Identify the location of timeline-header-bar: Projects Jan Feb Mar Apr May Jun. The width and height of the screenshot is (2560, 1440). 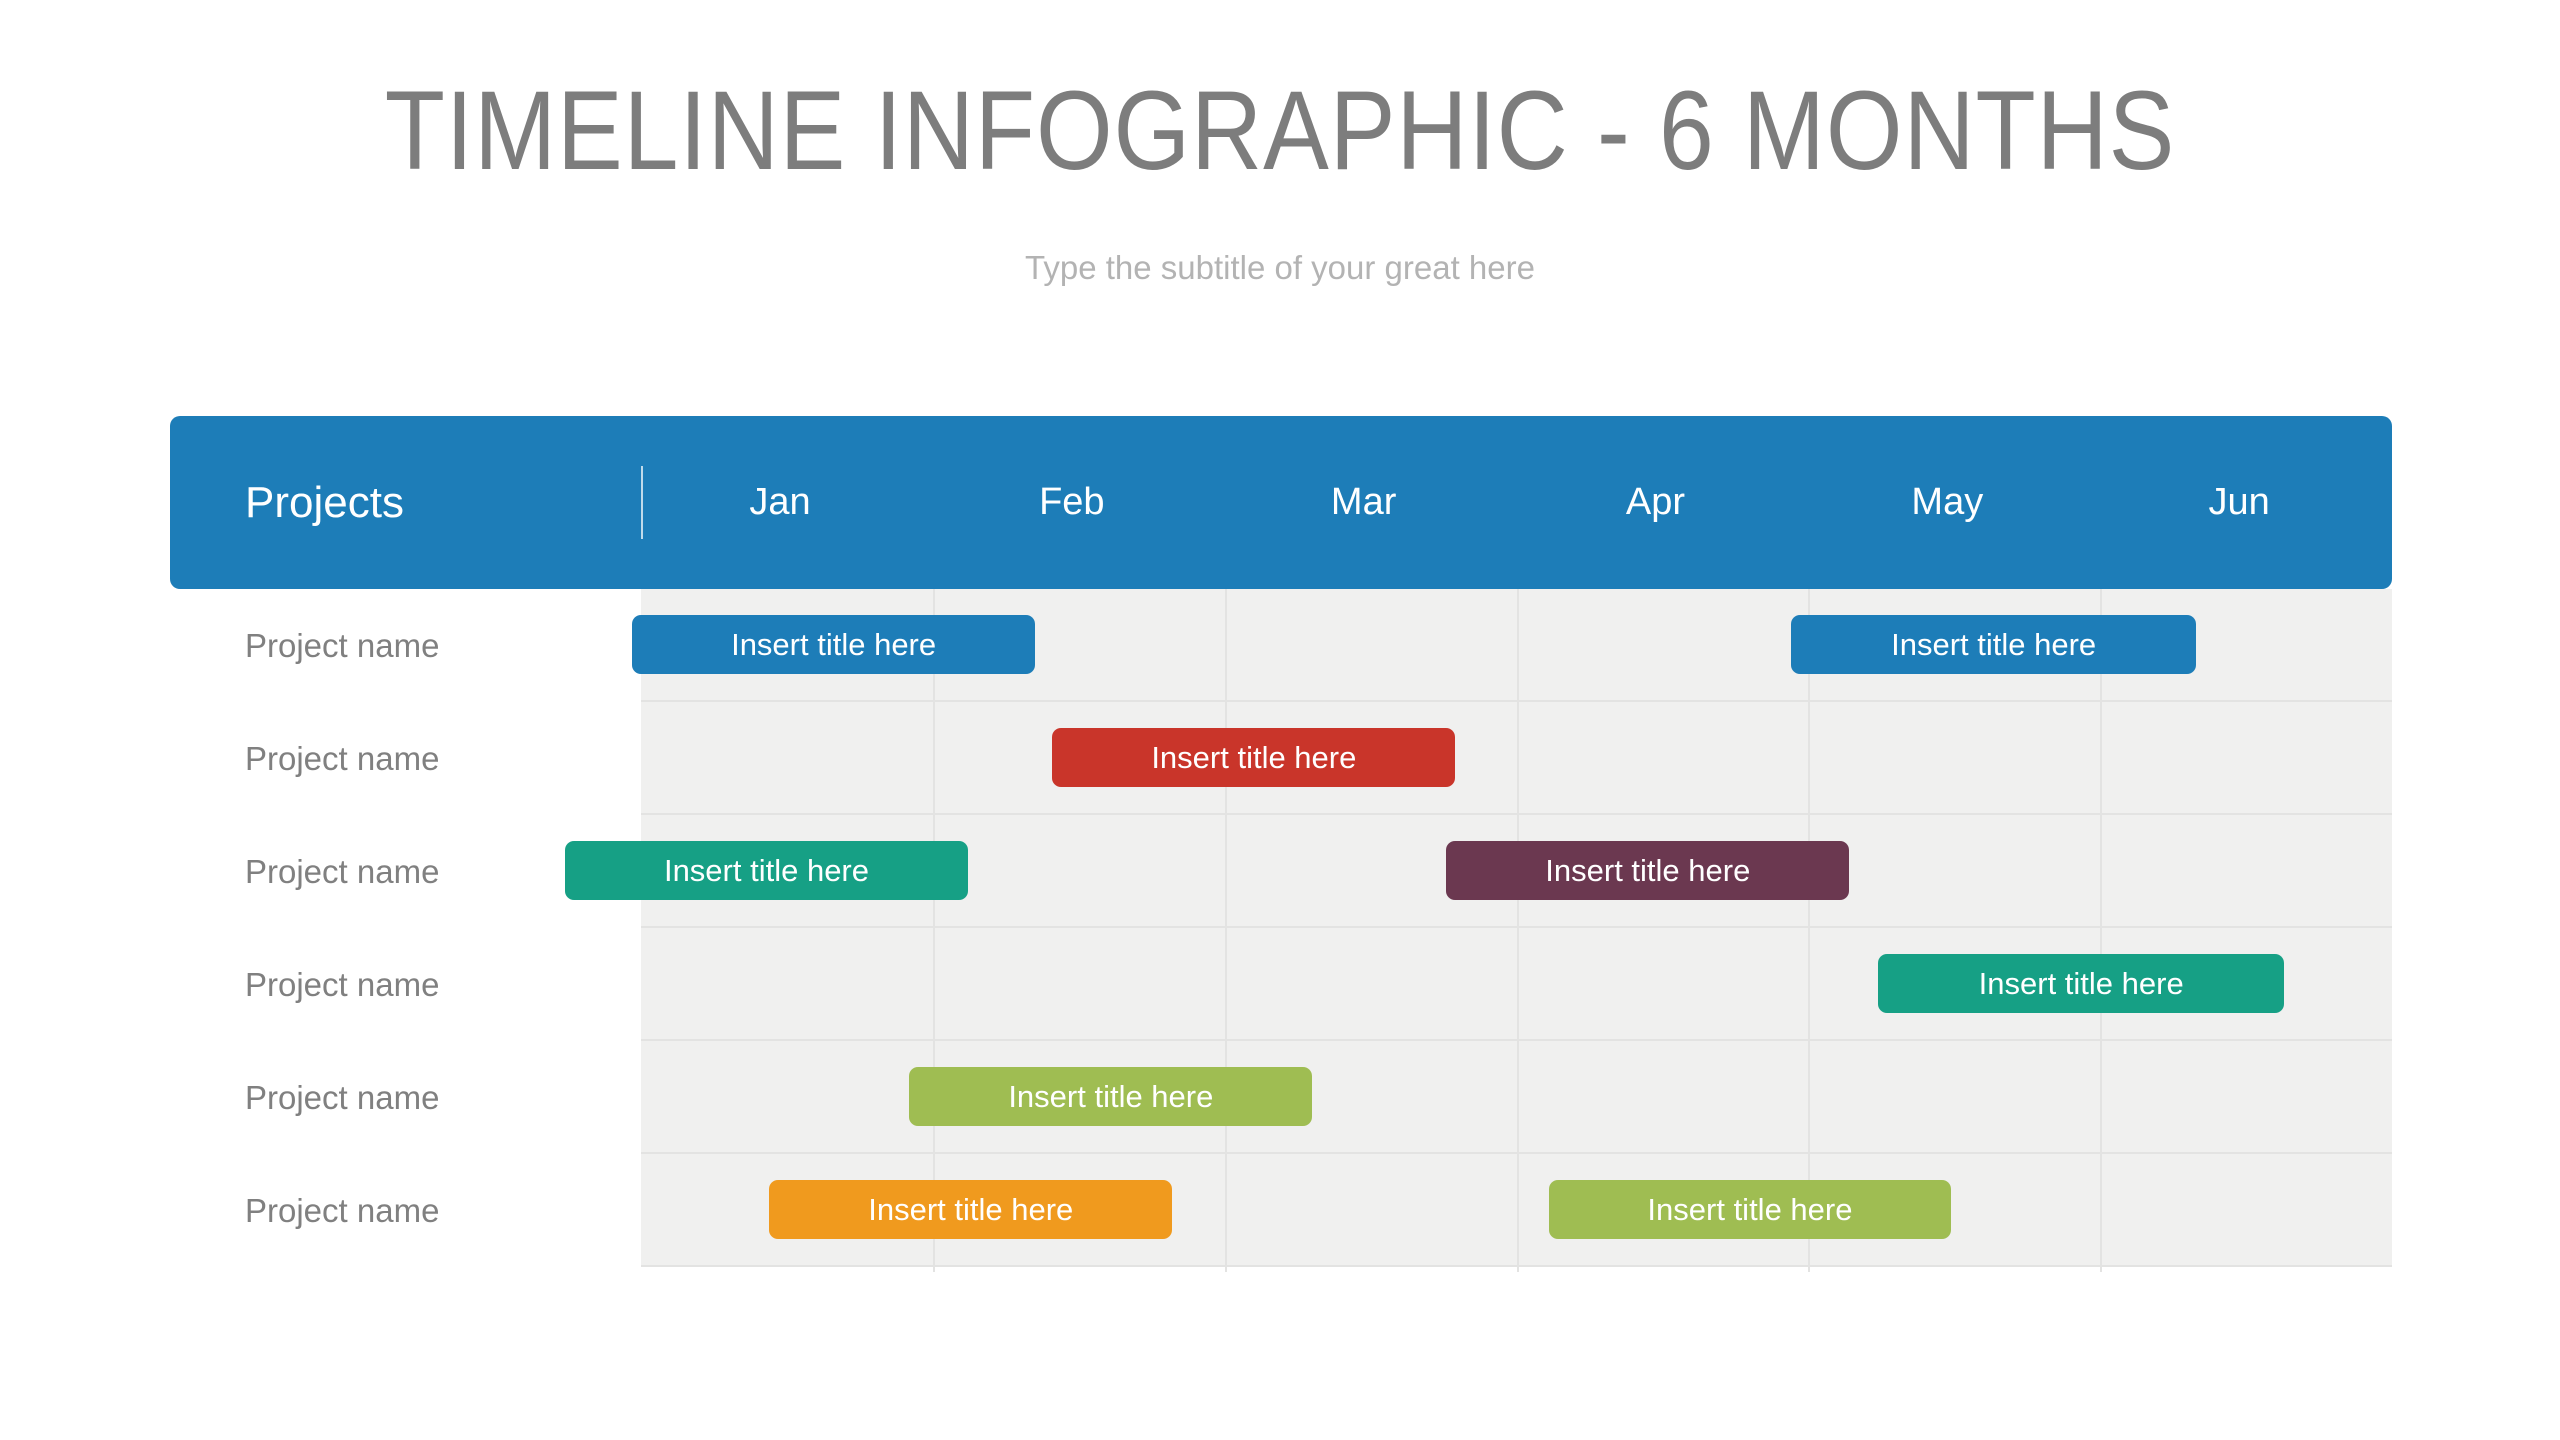
(1281, 502).